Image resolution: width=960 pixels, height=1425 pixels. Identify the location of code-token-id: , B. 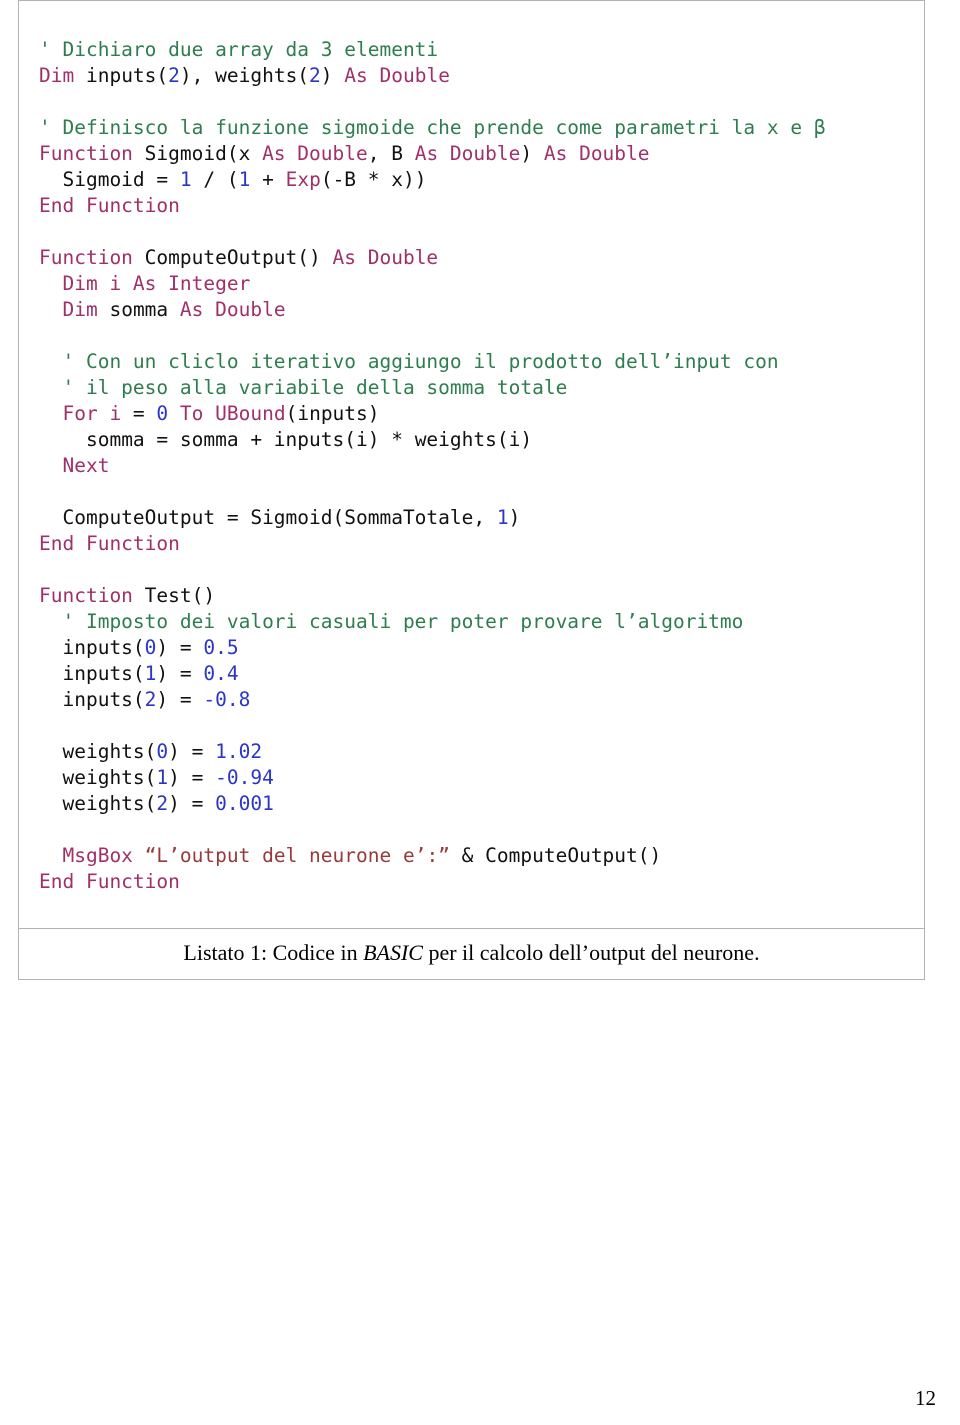
(391, 153).